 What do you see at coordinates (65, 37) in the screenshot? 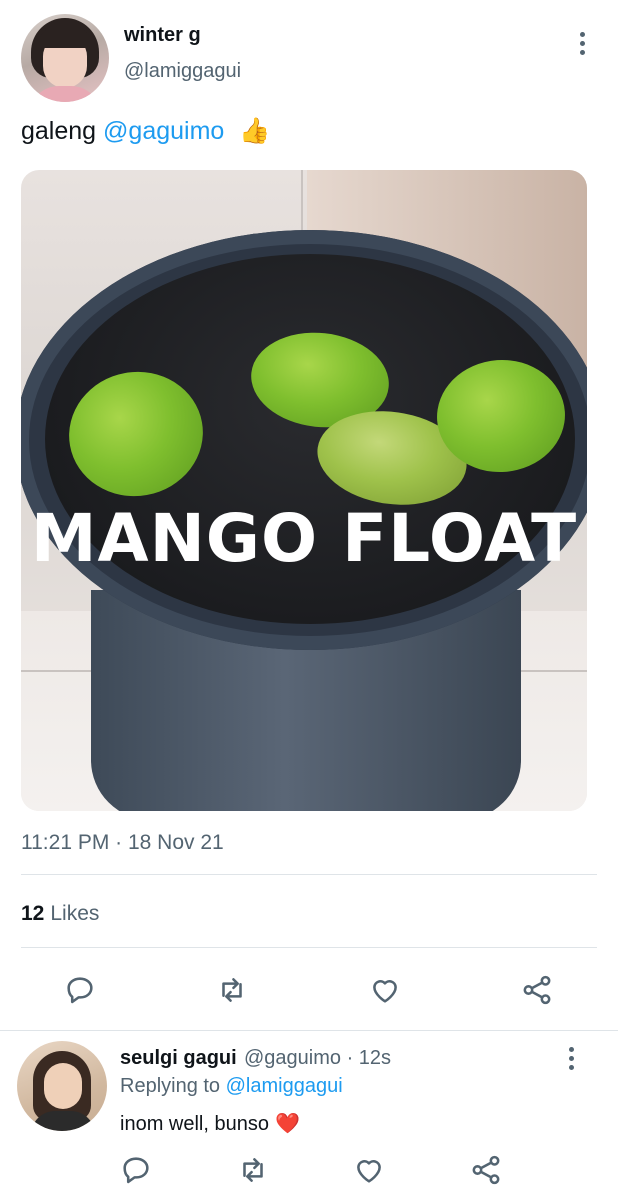
I see `avatar-bangs` at bounding box center [65, 37].